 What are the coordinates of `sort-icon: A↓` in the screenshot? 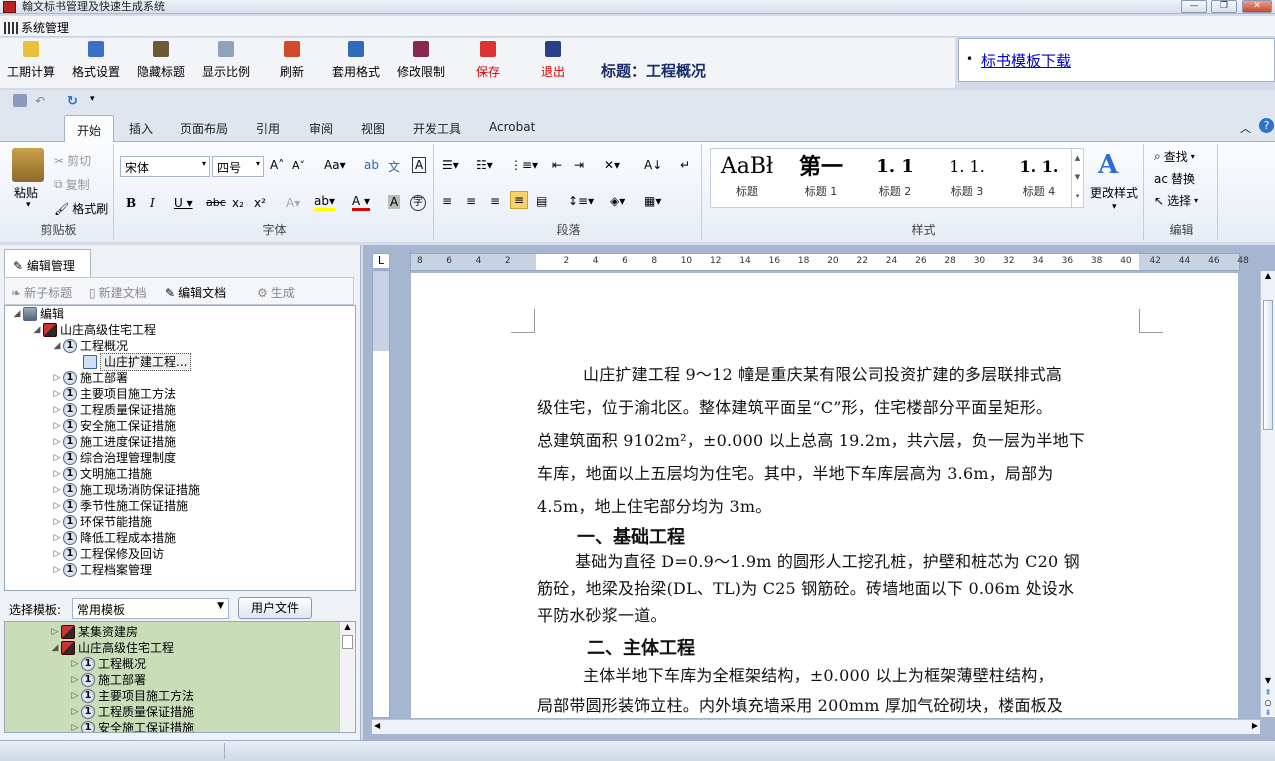 It's located at (653, 165).